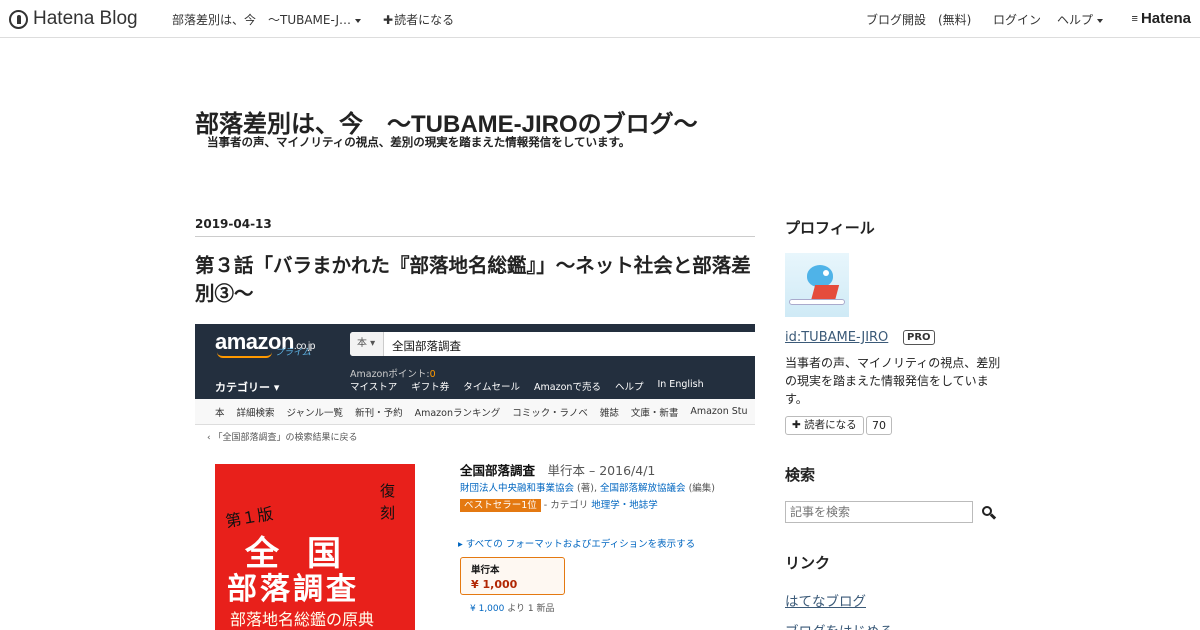 This screenshot has width=1200, height=630. Describe the element at coordinates (393, 373) in the screenshot. I see `amazon-points: Amazonポイント:0` at that location.